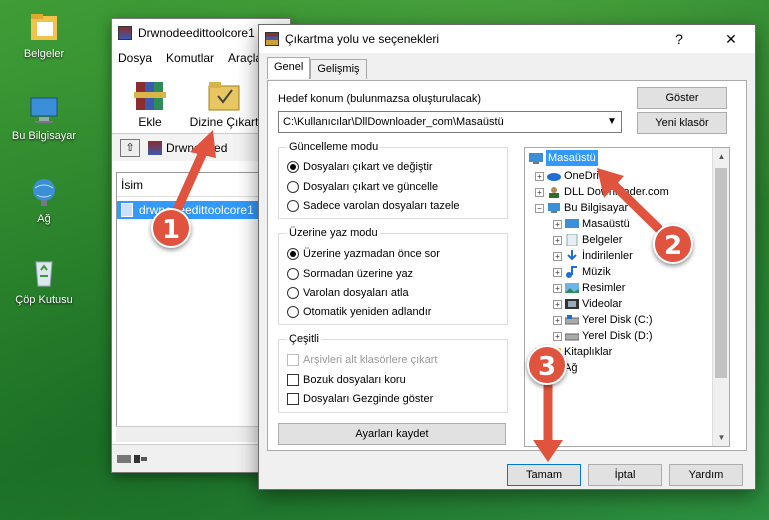 This screenshot has height=520, width=769. I want to click on tree-item-onedrive: + OneDrive, so click(572, 176).